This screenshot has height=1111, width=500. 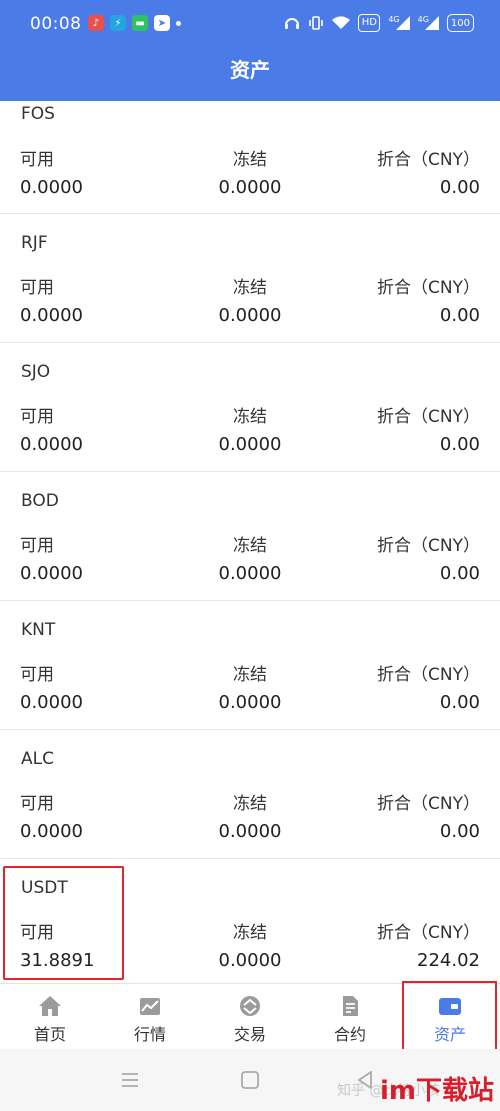 I want to click on tab-label: 行情, so click(x=149, y=1034).